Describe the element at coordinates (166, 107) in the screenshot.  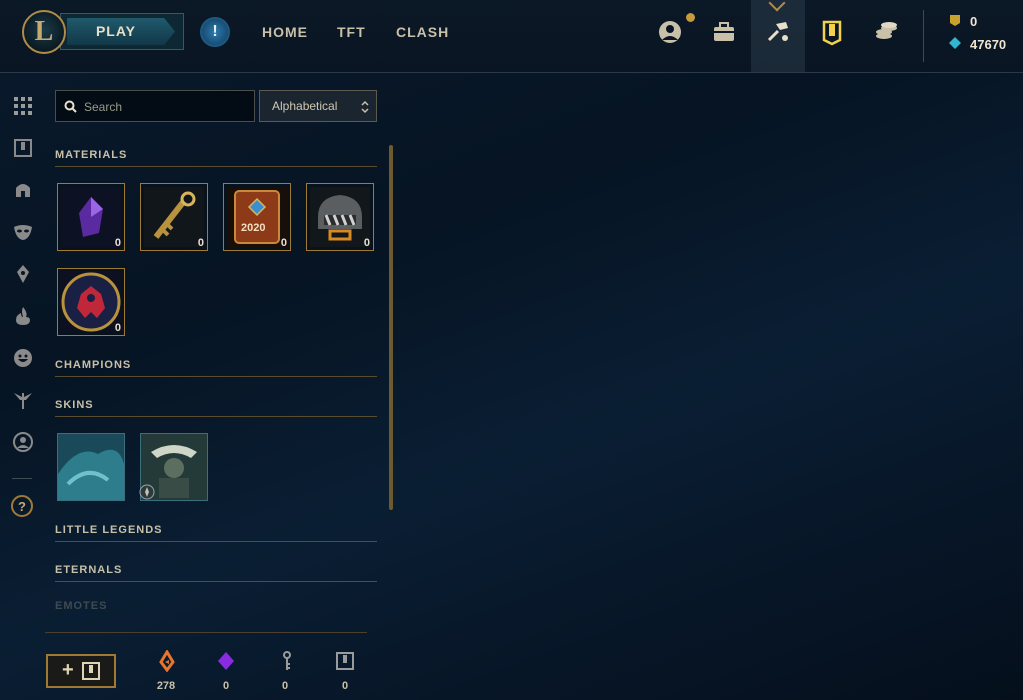
I see `search-input` at that location.